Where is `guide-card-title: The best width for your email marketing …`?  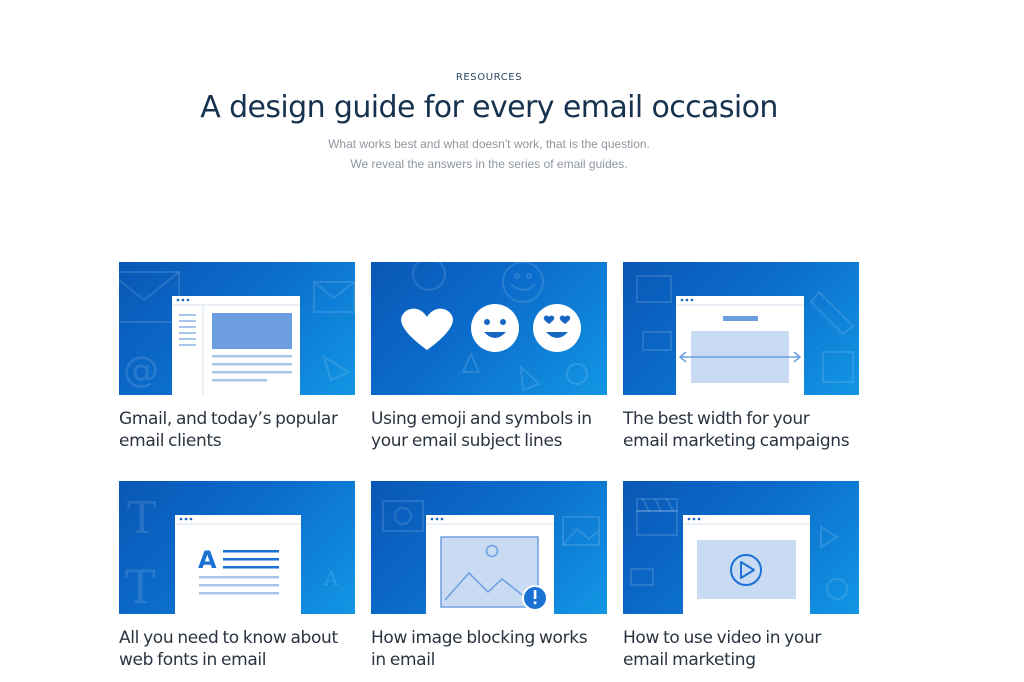 guide-card-title: The best width for your email marketing … is located at coordinates (741, 430).